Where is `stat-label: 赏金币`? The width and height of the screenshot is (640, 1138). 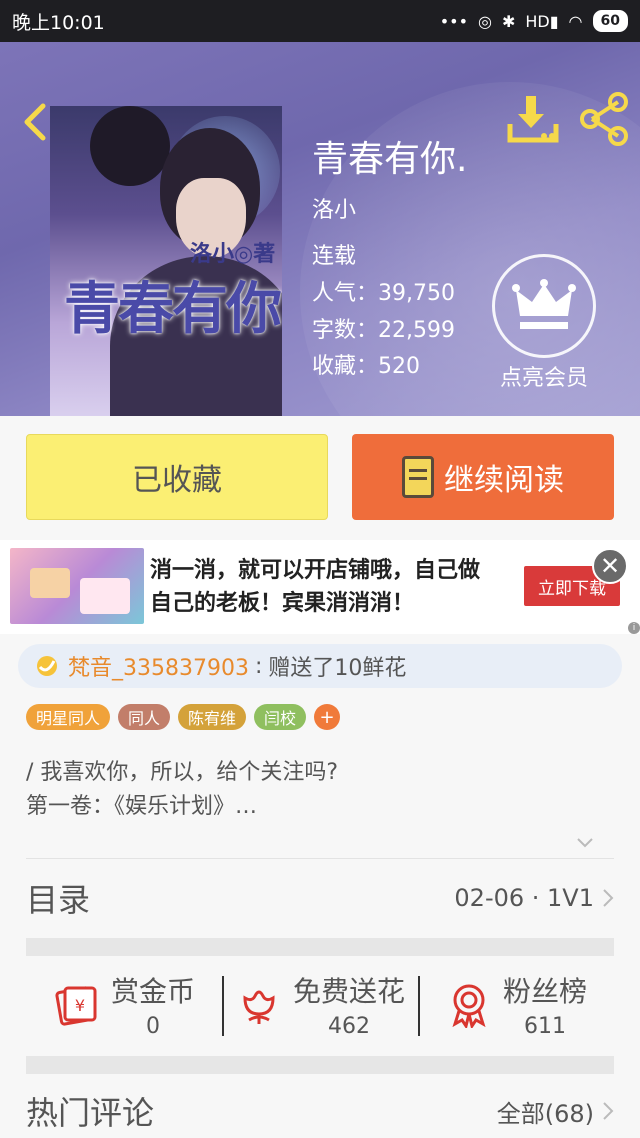
stat-label: 赏金币 is located at coordinates (152, 991).